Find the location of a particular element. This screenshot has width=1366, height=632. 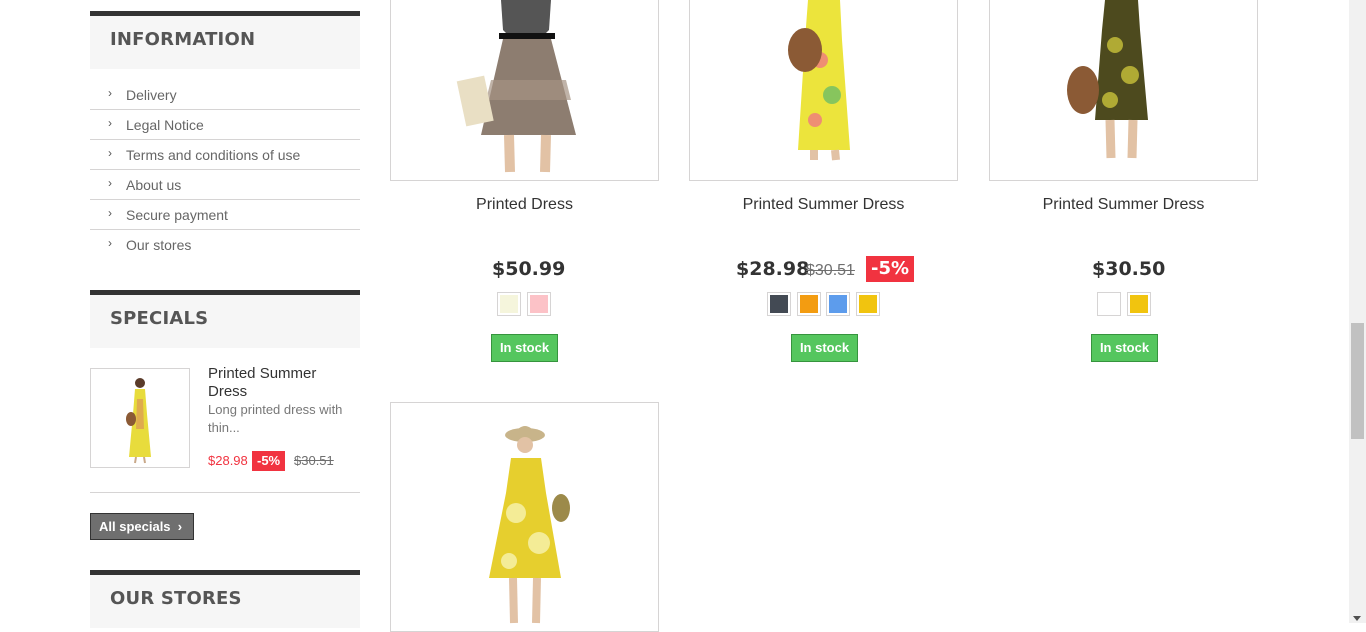

product-old-price: $30.51 is located at coordinates (830, 270).